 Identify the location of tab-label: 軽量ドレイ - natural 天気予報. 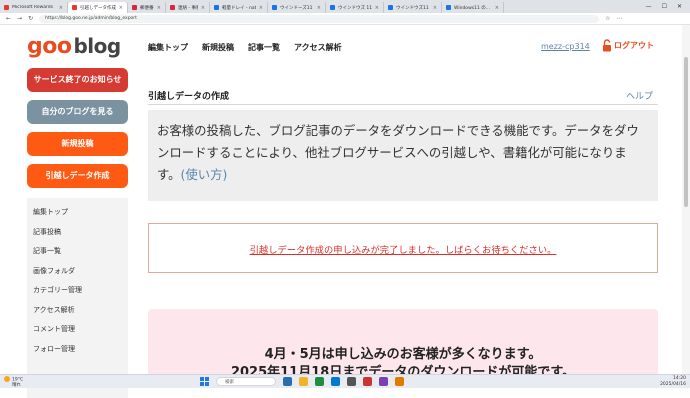
(239, 8).